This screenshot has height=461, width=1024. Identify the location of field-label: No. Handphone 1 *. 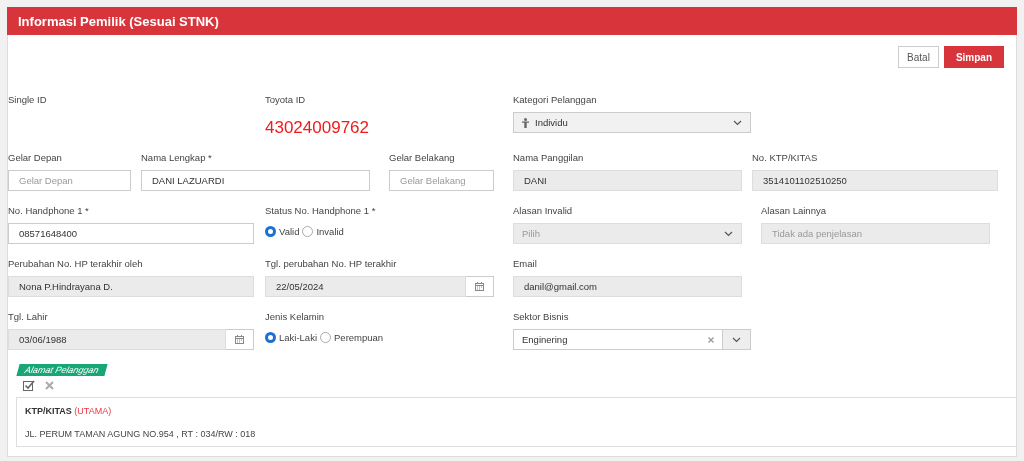
(49, 211).